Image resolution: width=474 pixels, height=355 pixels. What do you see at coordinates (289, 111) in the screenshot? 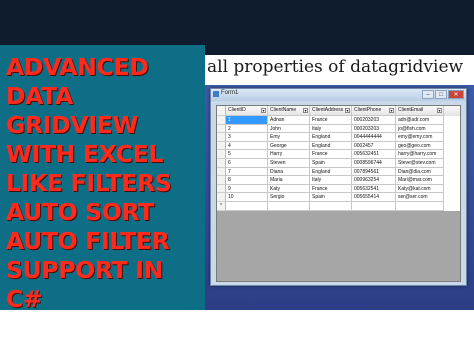
I see `column-header: ClientName ▾` at bounding box center [289, 111].